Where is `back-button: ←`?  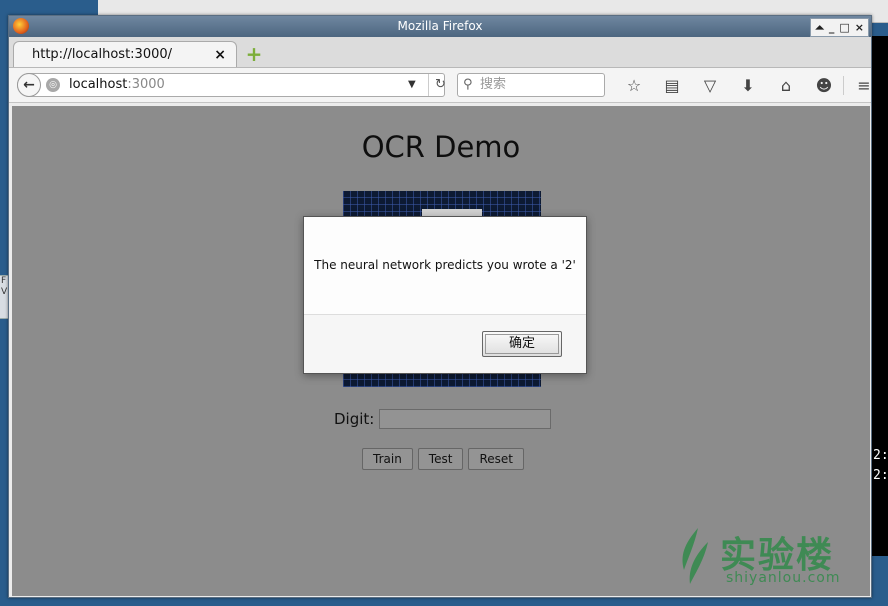
back-button: ← is located at coordinates (29, 85).